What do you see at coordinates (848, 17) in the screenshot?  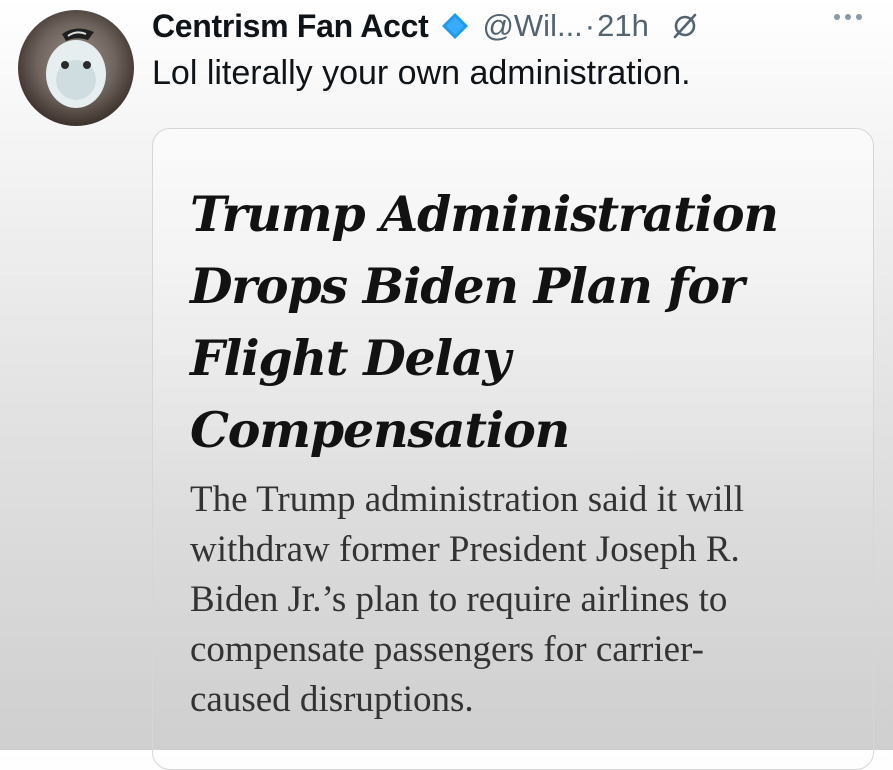 I see `more-options-icon` at bounding box center [848, 17].